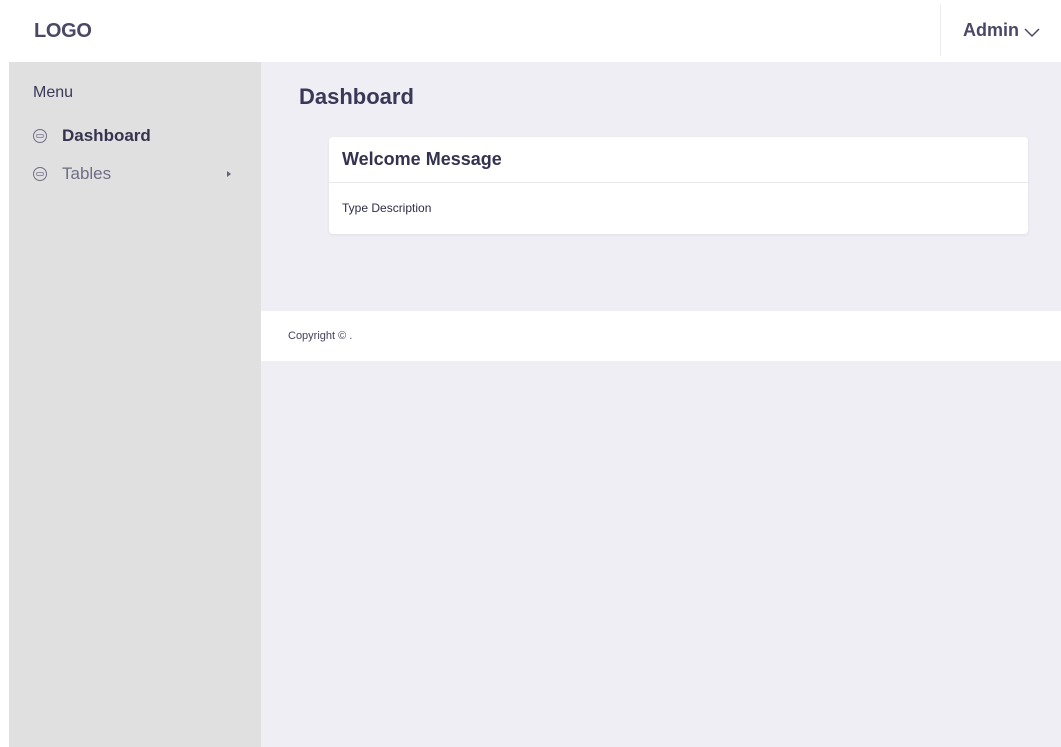 This screenshot has height=747, width=1061. I want to click on copyright-text: Copyright © ., so click(320, 336).